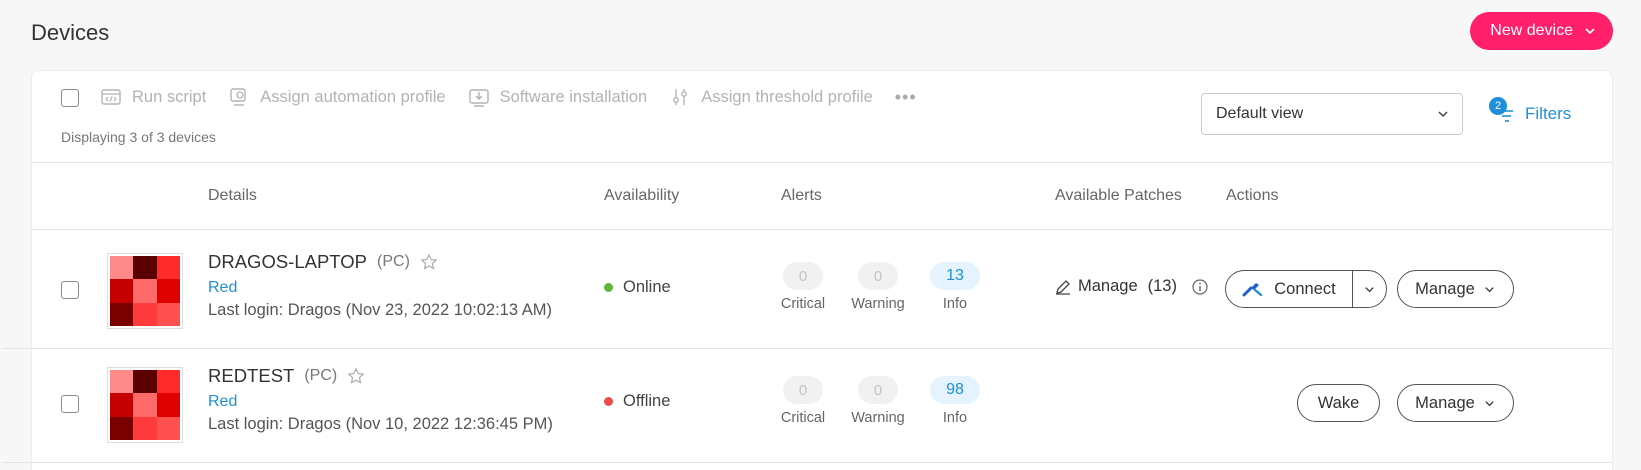 This screenshot has width=1641, height=470. Describe the element at coordinates (641, 196) in the screenshot. I see `column-header-availability: Availability` at that location.